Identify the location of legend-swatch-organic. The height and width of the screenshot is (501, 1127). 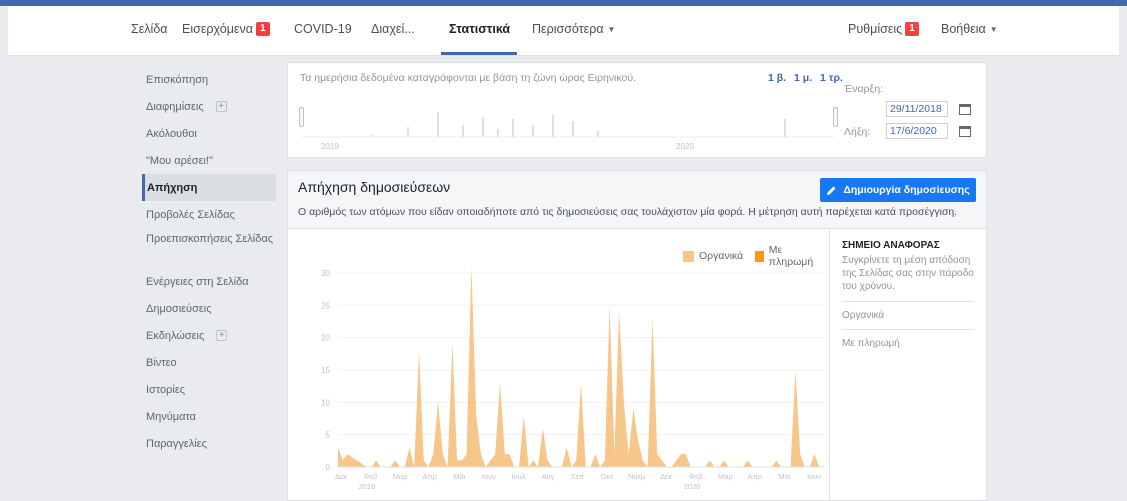
(688, 256).